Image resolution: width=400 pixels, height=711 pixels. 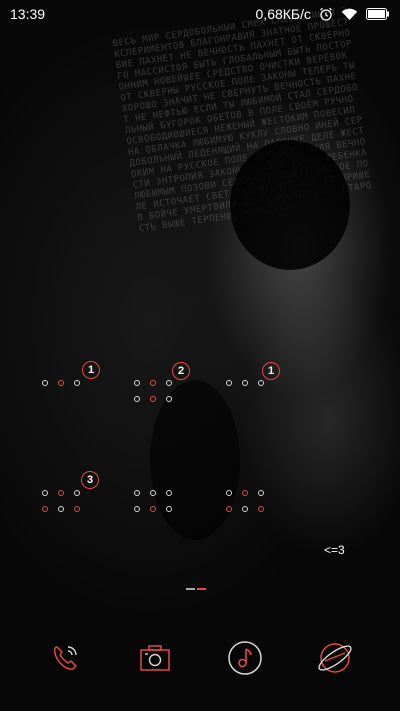 I want to click on page-dot, so click(x=190, y=589).